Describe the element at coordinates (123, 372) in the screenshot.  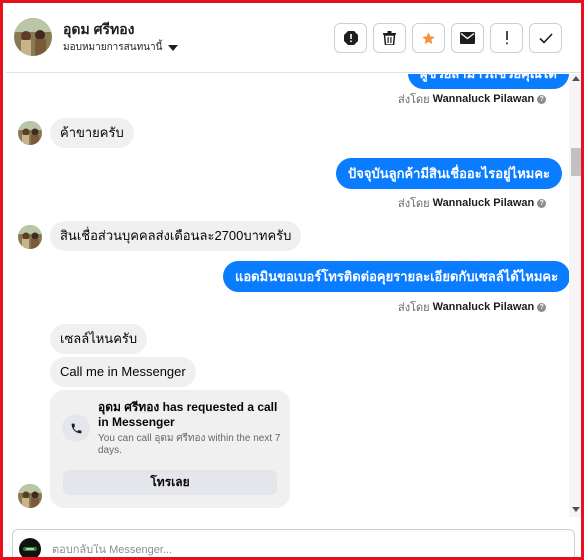
I see `incoming-message: Call me in Messenger` at that location.